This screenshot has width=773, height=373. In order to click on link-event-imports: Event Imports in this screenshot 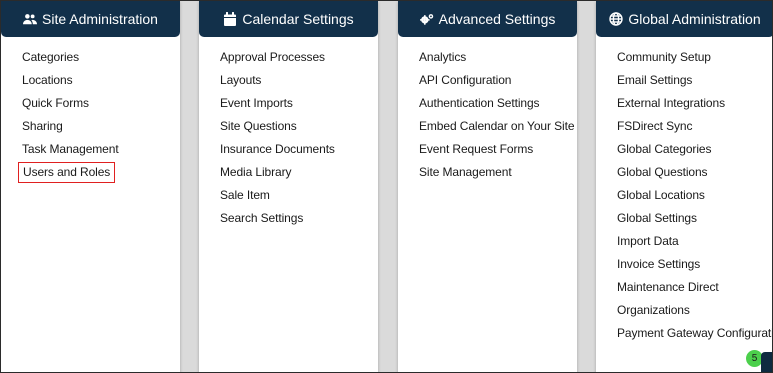, I will do `click(299, 108)`.